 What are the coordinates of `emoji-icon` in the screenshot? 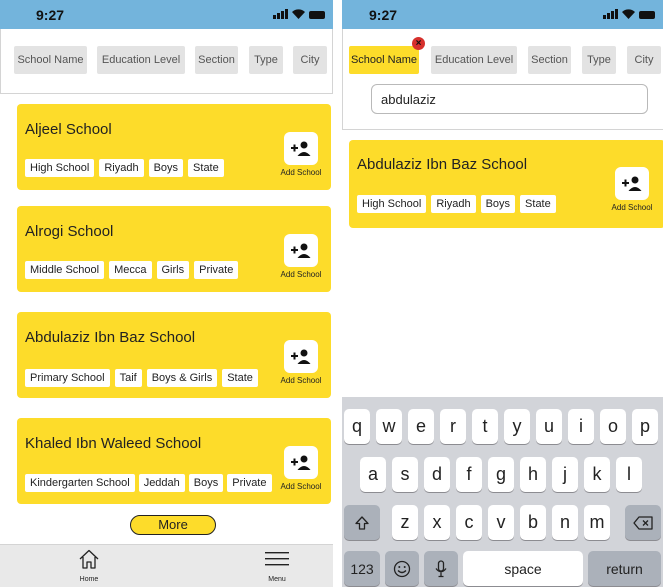 It's located at (402, 568).